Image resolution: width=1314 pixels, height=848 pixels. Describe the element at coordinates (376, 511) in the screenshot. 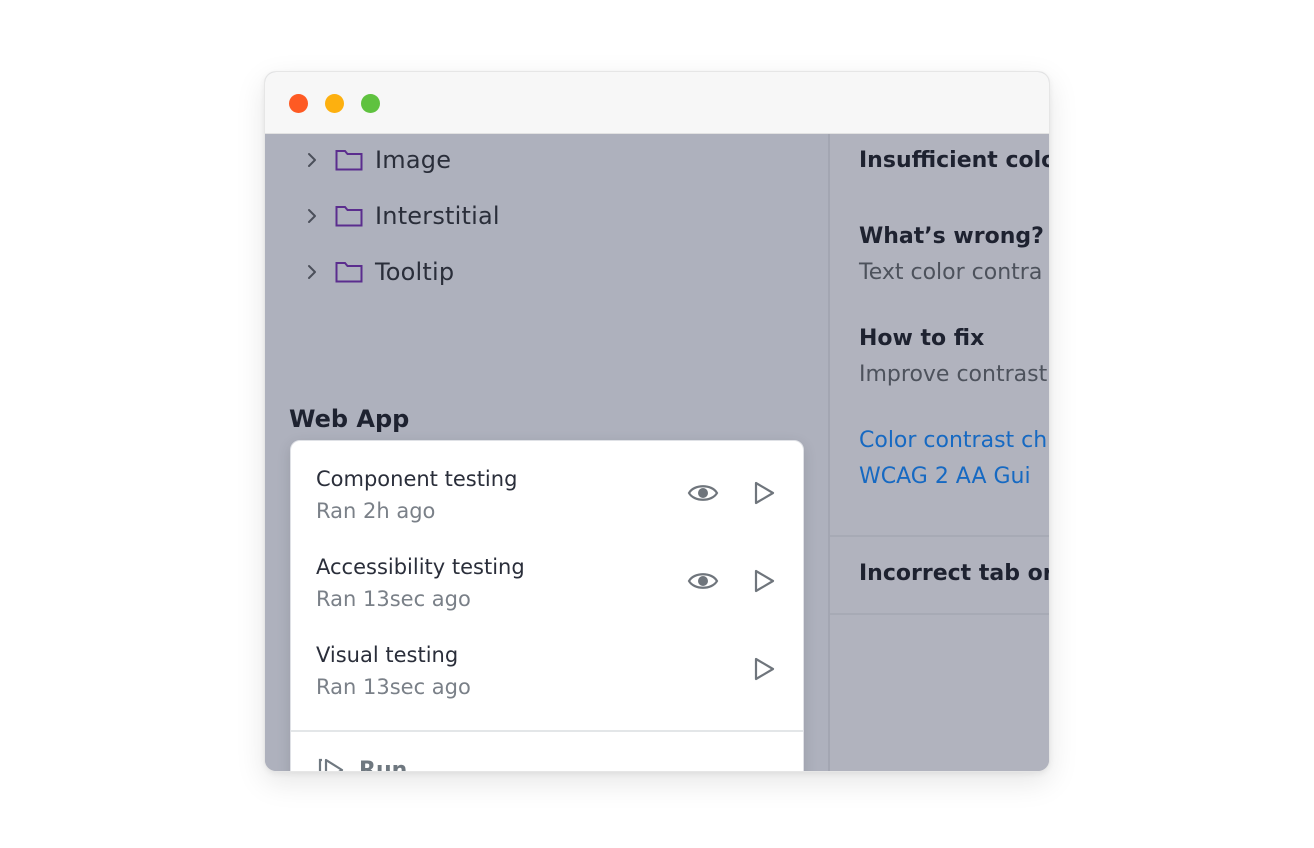

I see `run-status: Ran 2h ago` at that location.